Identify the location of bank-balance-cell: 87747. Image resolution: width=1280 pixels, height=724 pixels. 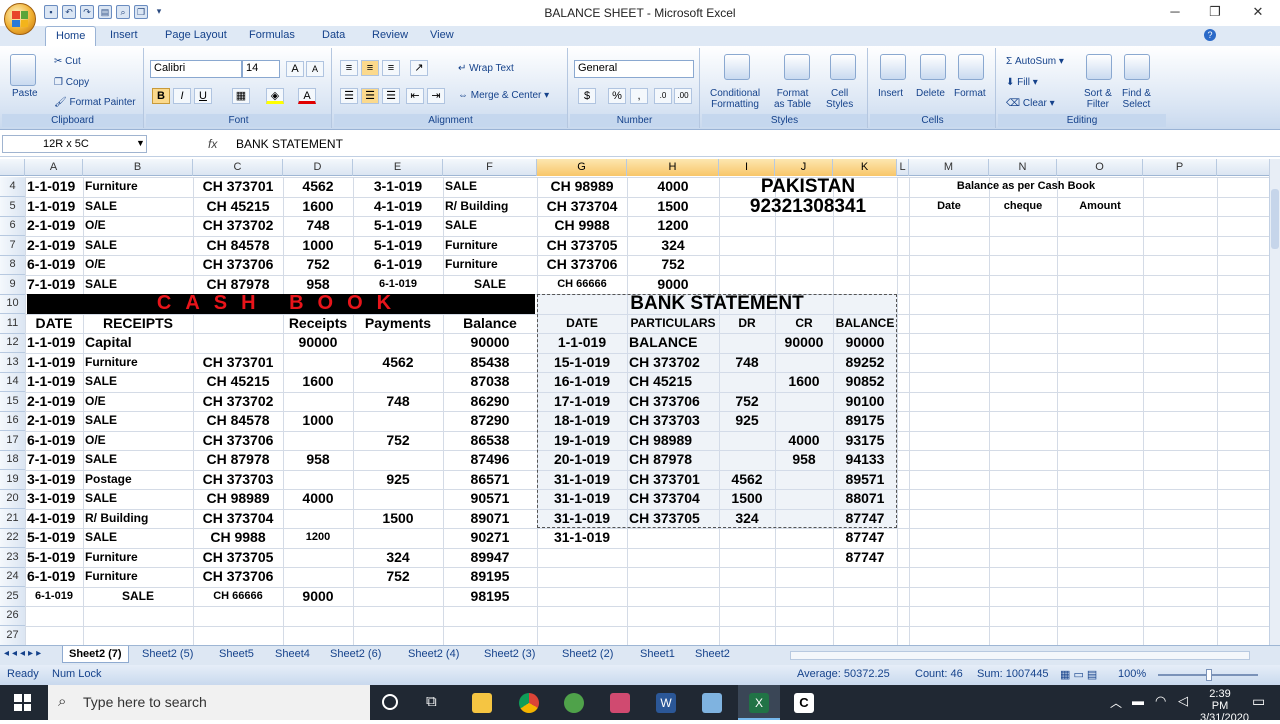
(865, 558).